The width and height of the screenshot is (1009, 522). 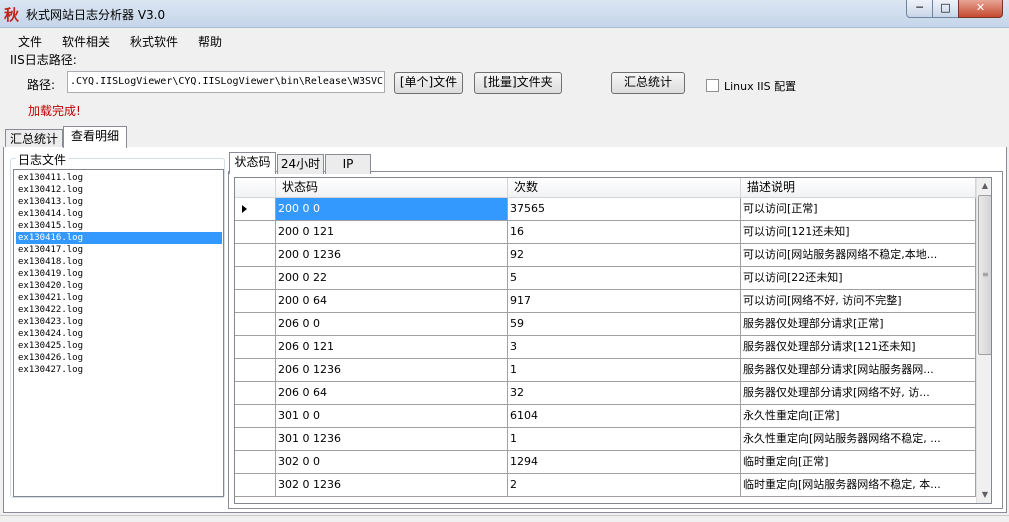 I want to click on log-file-item: ex130419.log, so click(x=119, y=274).